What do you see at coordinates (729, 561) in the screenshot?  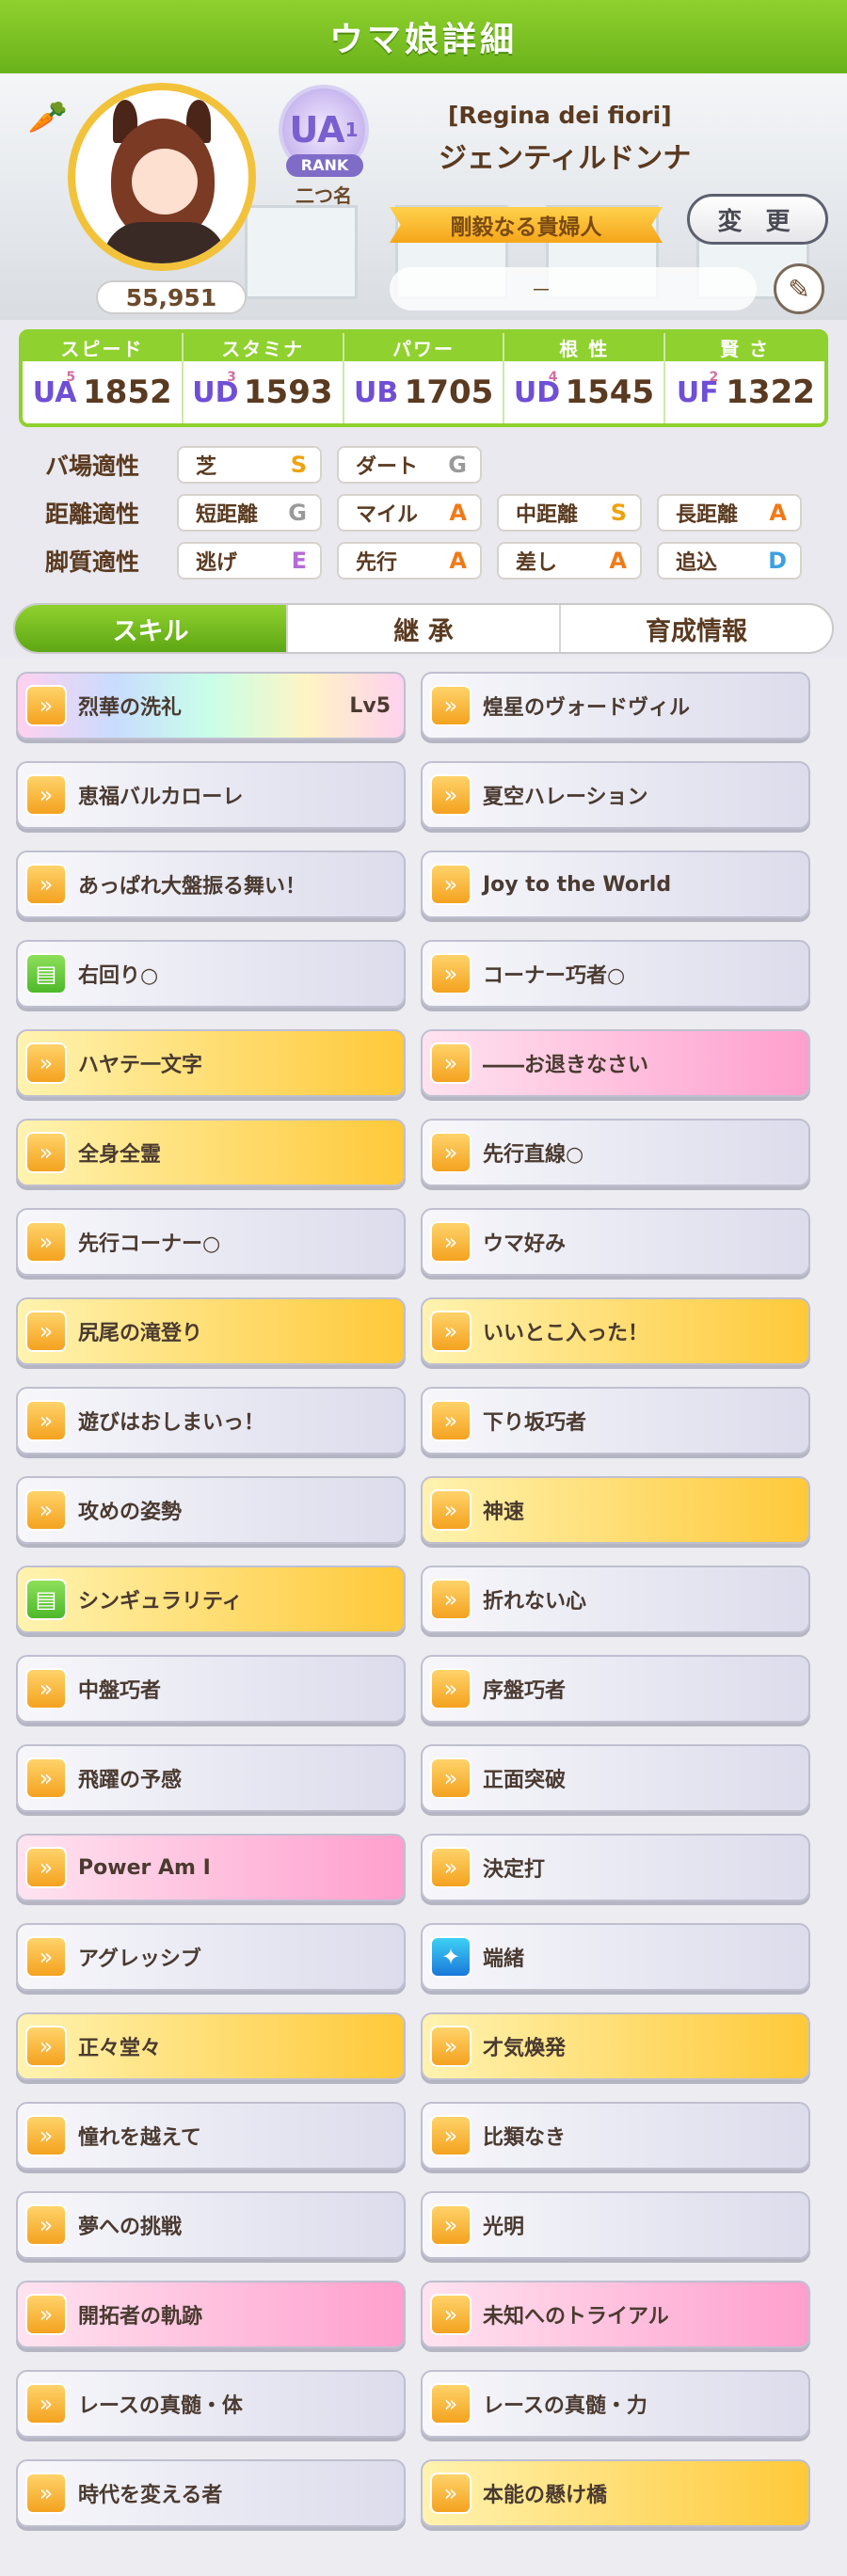 I see `aptitude-end: 追込 D` at bounding box center [729, 561].